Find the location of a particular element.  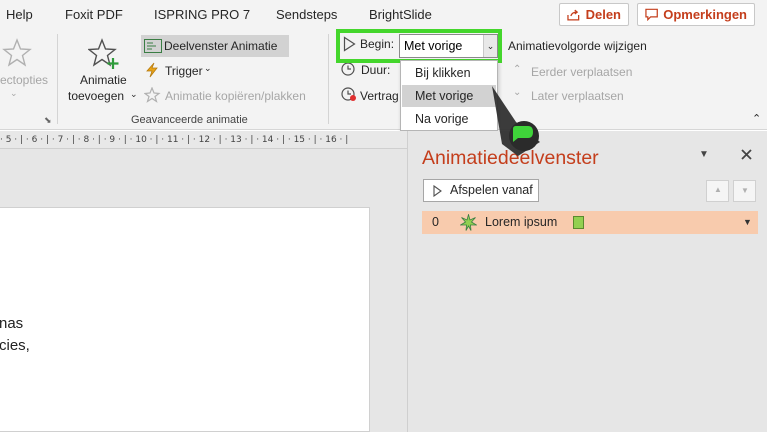

comments-button: Opmerkingen is located at coordinates (696, 14).